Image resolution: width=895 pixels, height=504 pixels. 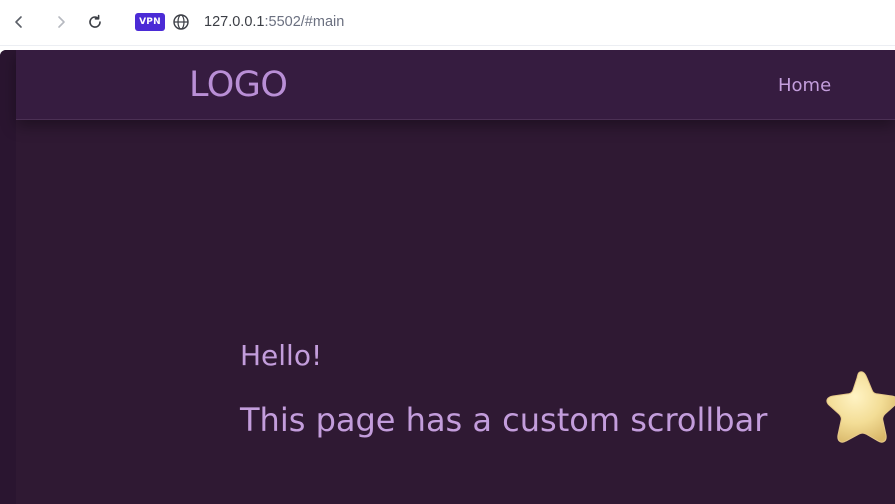 I want to click on nav-link-home: Home, so click(x=804, y=86).